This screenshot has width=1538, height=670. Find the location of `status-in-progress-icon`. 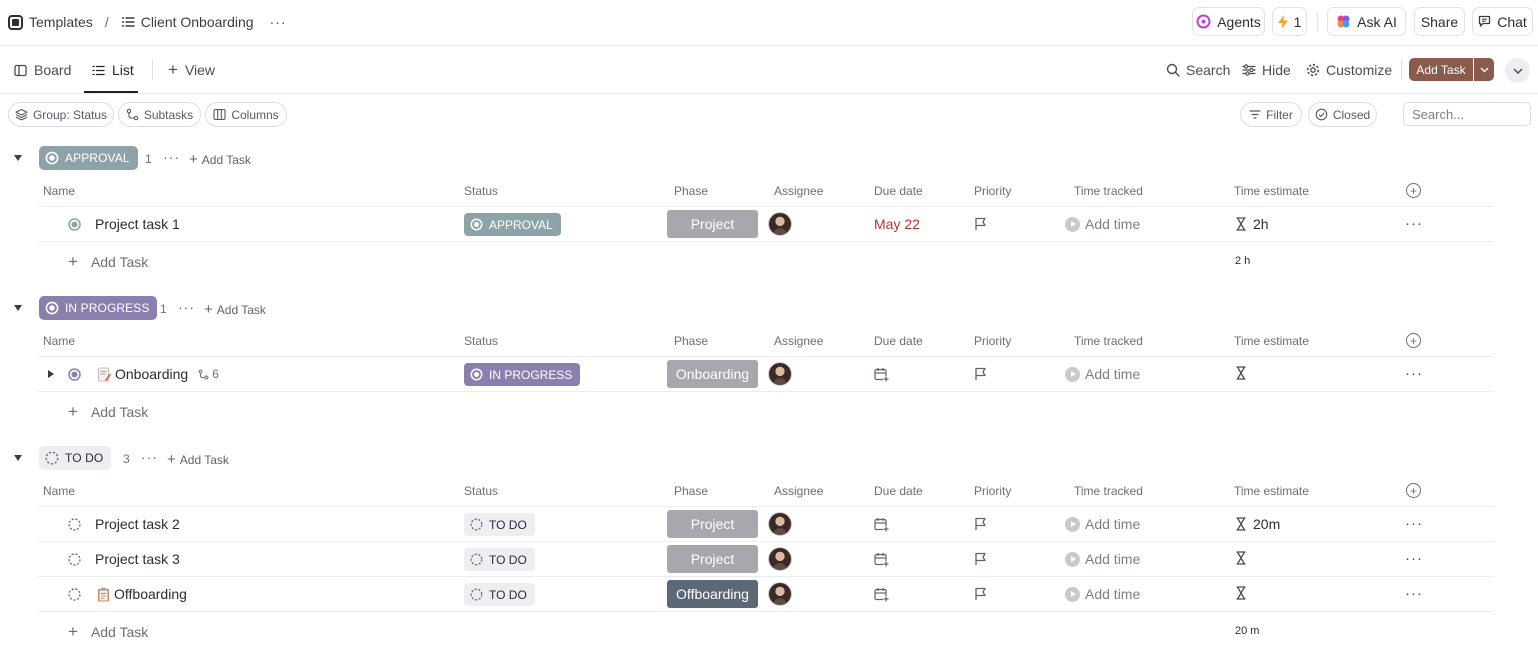

status-in-progress-icon is located at coordinates (74, 374).